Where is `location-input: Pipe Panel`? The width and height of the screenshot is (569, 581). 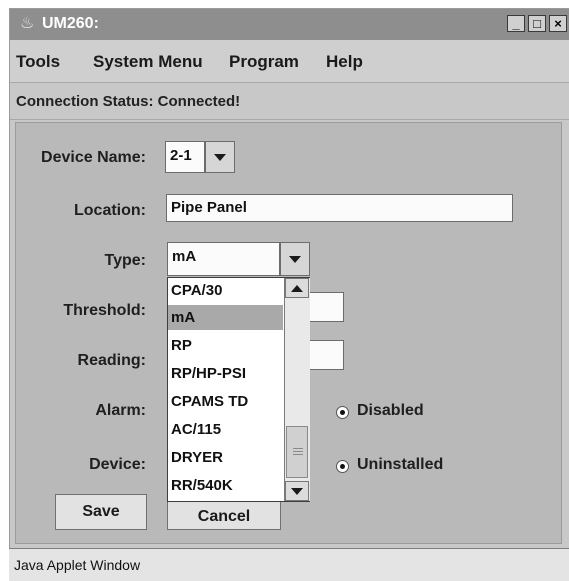 location-input: Pipe Panel is located at coordinates (339, 208).